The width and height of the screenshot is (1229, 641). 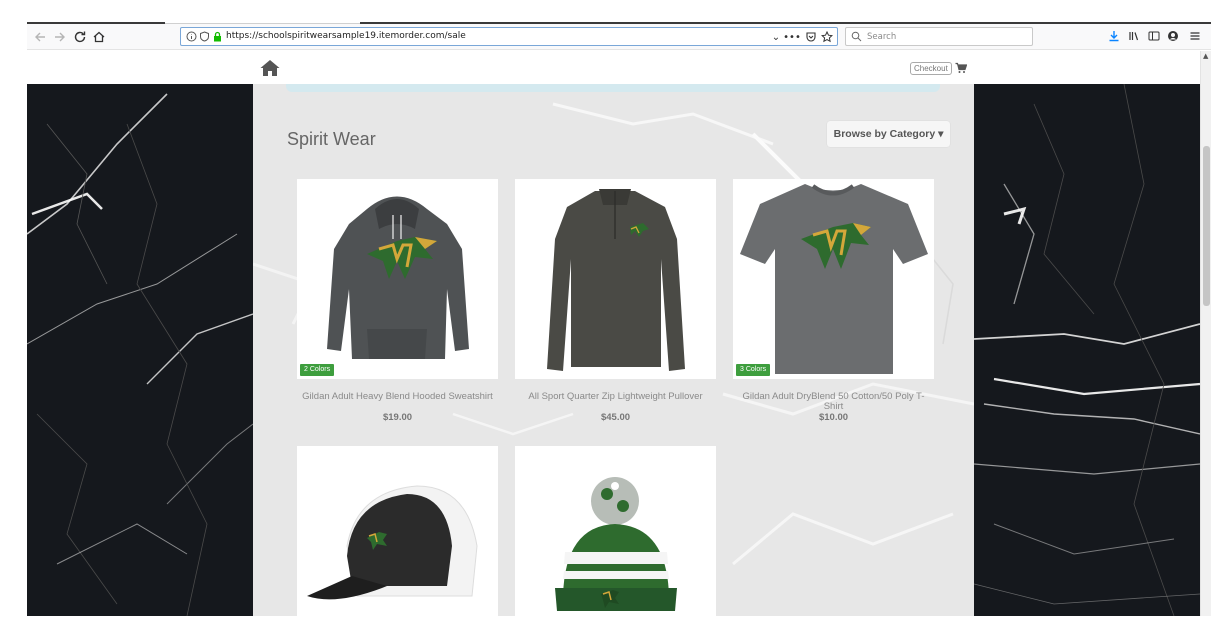 What do you see at coordinates (1134, 36) in the screenshot?
I see `library-icon` at bounding box center [1134, 36].